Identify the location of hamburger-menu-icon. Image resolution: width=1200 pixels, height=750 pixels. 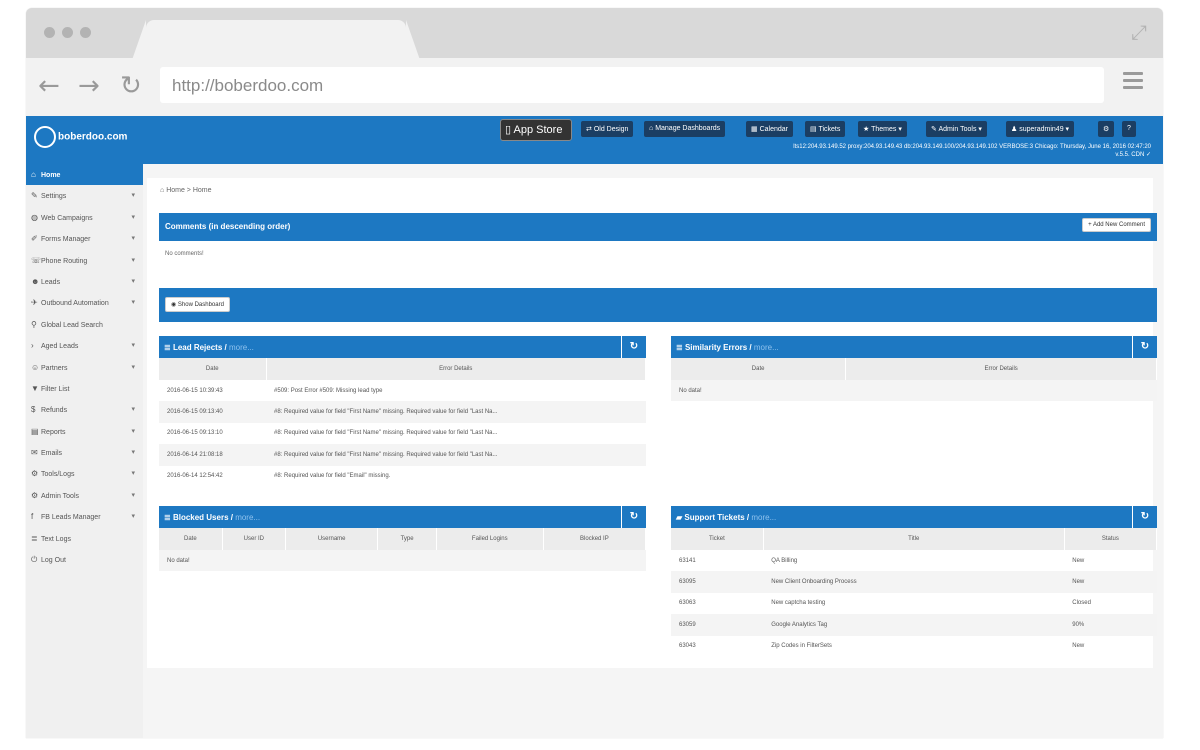
(1133, 82).